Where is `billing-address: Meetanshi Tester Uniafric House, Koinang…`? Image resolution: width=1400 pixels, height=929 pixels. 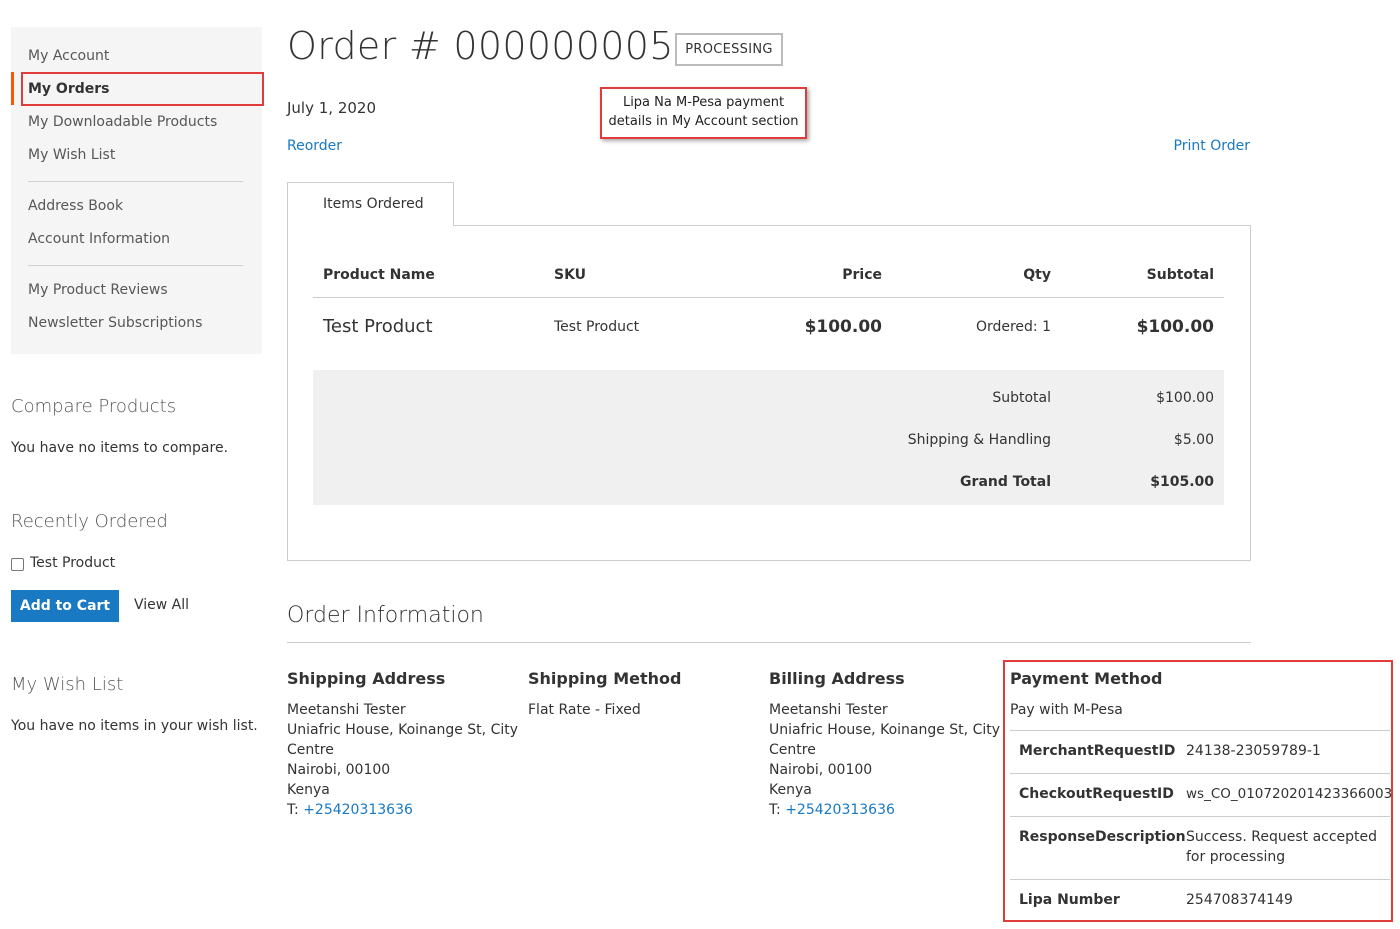 billing-address: Meetanshi Tester Uniafric House, Koinang… is located at coordinates (884, 760).